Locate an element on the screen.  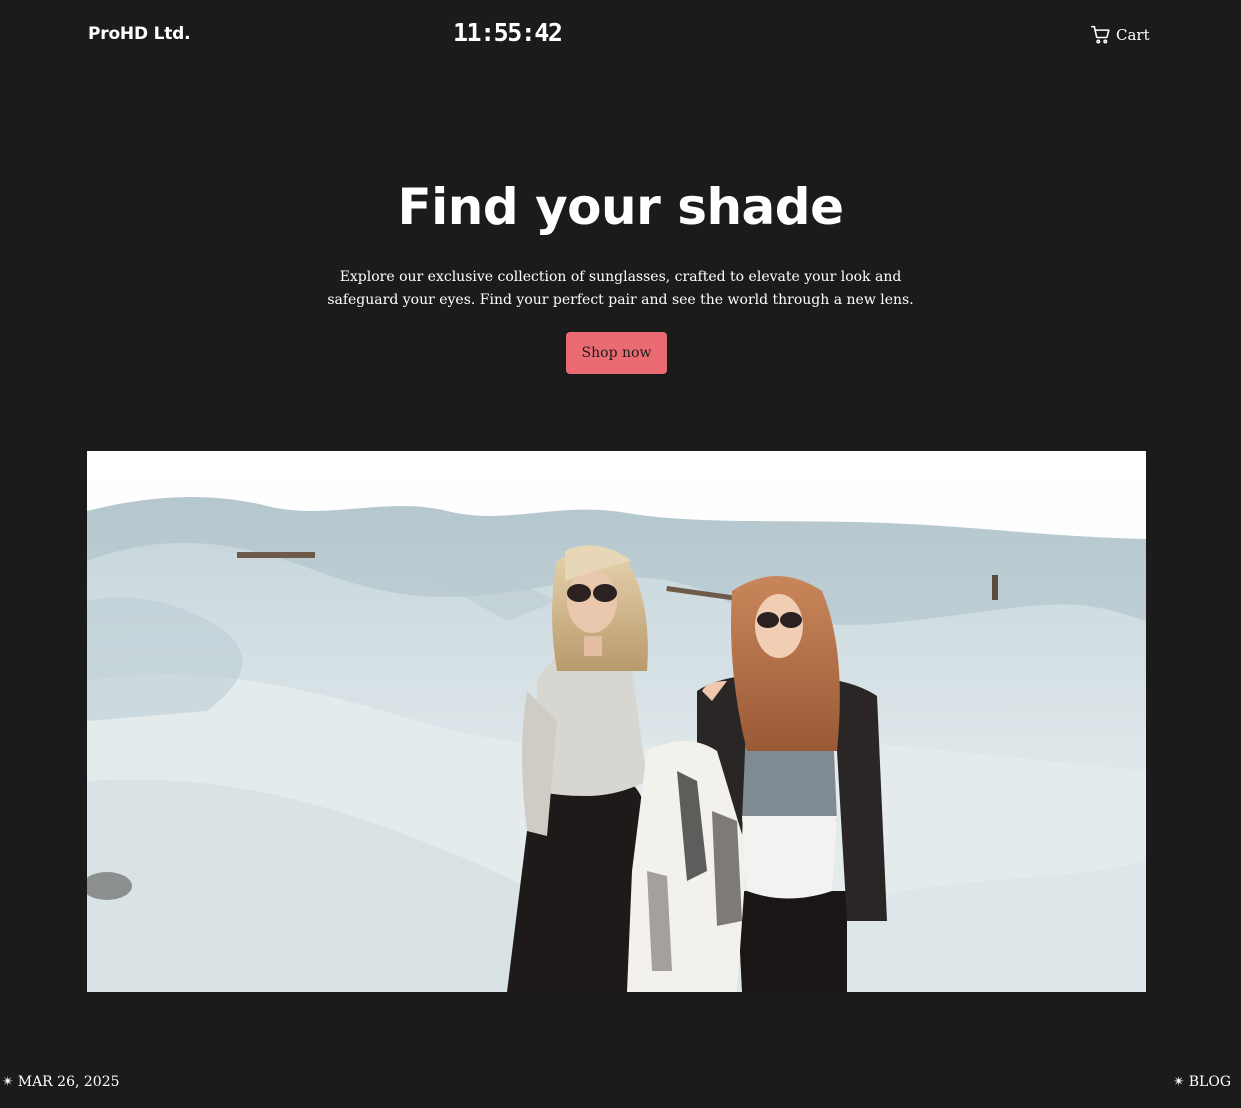
hero-title: Find your shade is located at coordinates (621, 207).